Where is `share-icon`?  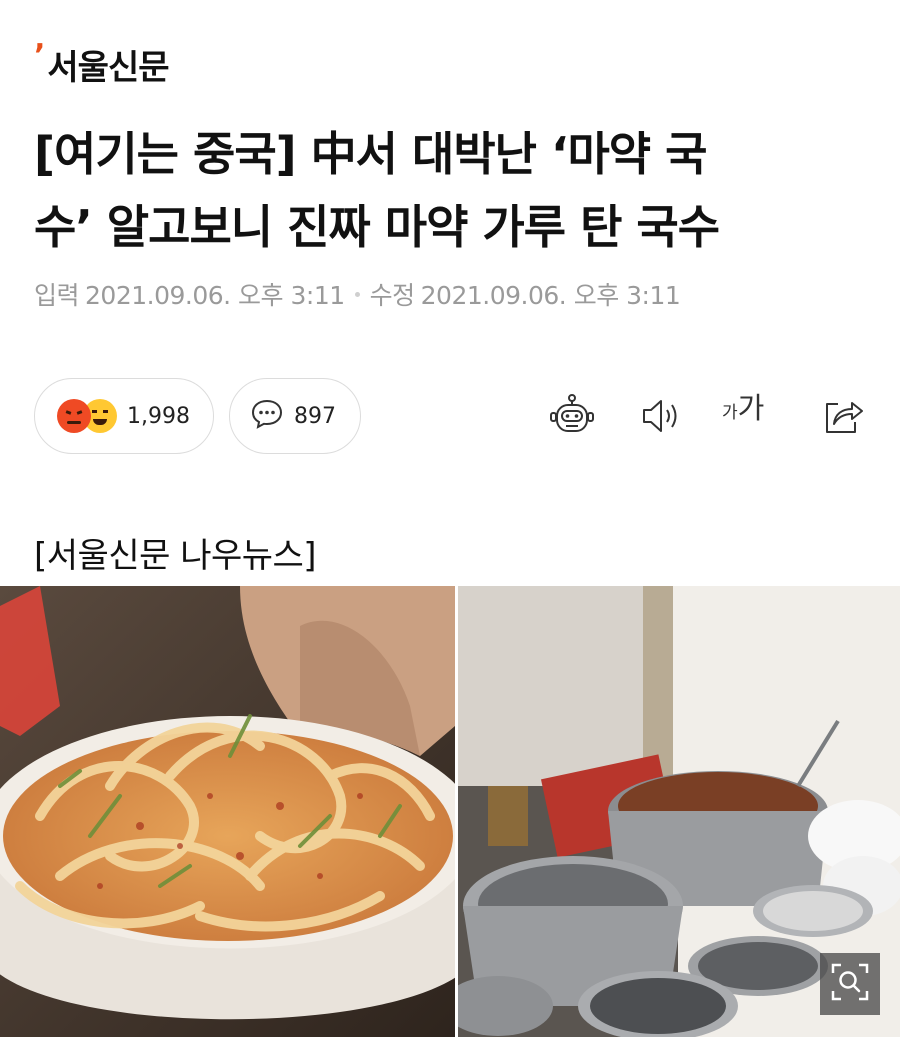 share-icon is located at coordinates (843, 416).